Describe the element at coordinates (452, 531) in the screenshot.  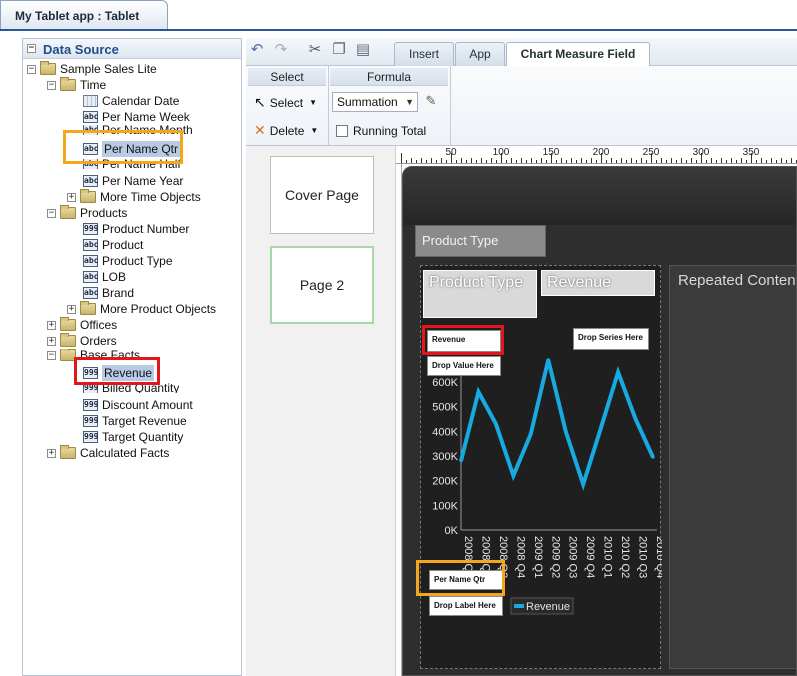
I see `y-tick-label: 0K` at that location.